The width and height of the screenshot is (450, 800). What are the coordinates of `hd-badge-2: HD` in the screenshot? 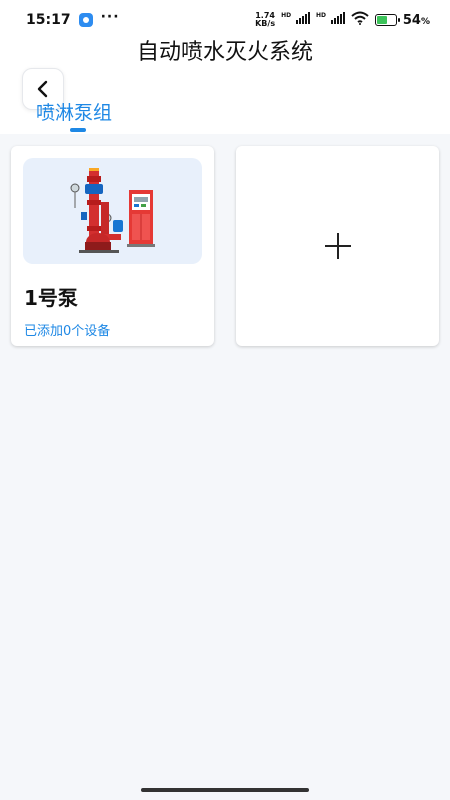 It's located at (320, 15).